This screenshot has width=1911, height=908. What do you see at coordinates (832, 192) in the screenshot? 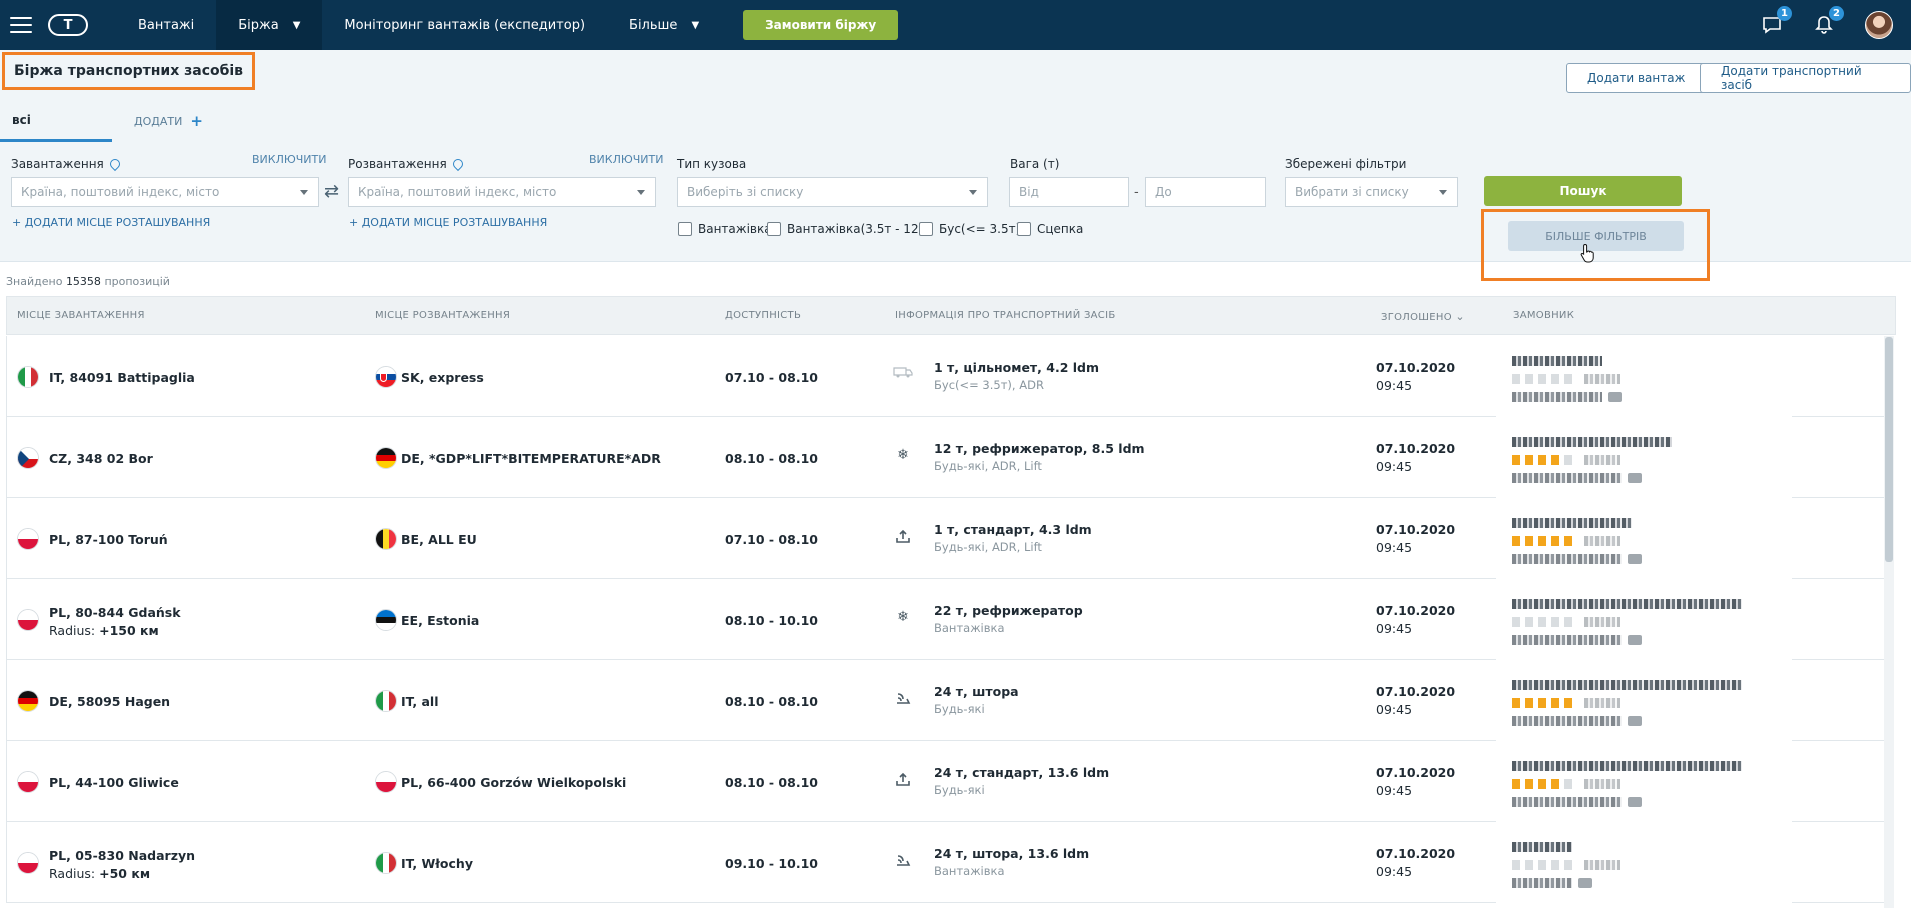
I see `body-type-select: Виберіть зі списку` at bounding box center [832, 192].